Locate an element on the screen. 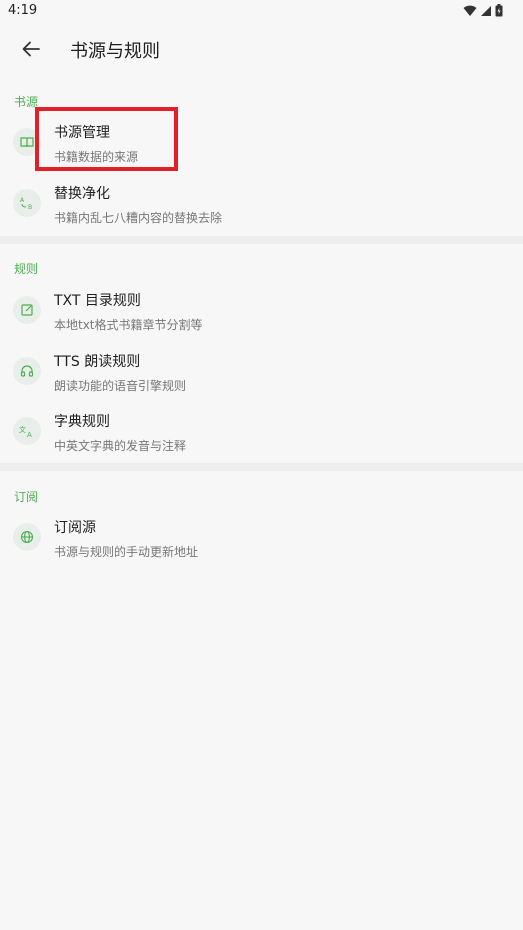 The image size is (523, 930). section-header-subscribe: 订阅 is located at coordinates (26, 497).